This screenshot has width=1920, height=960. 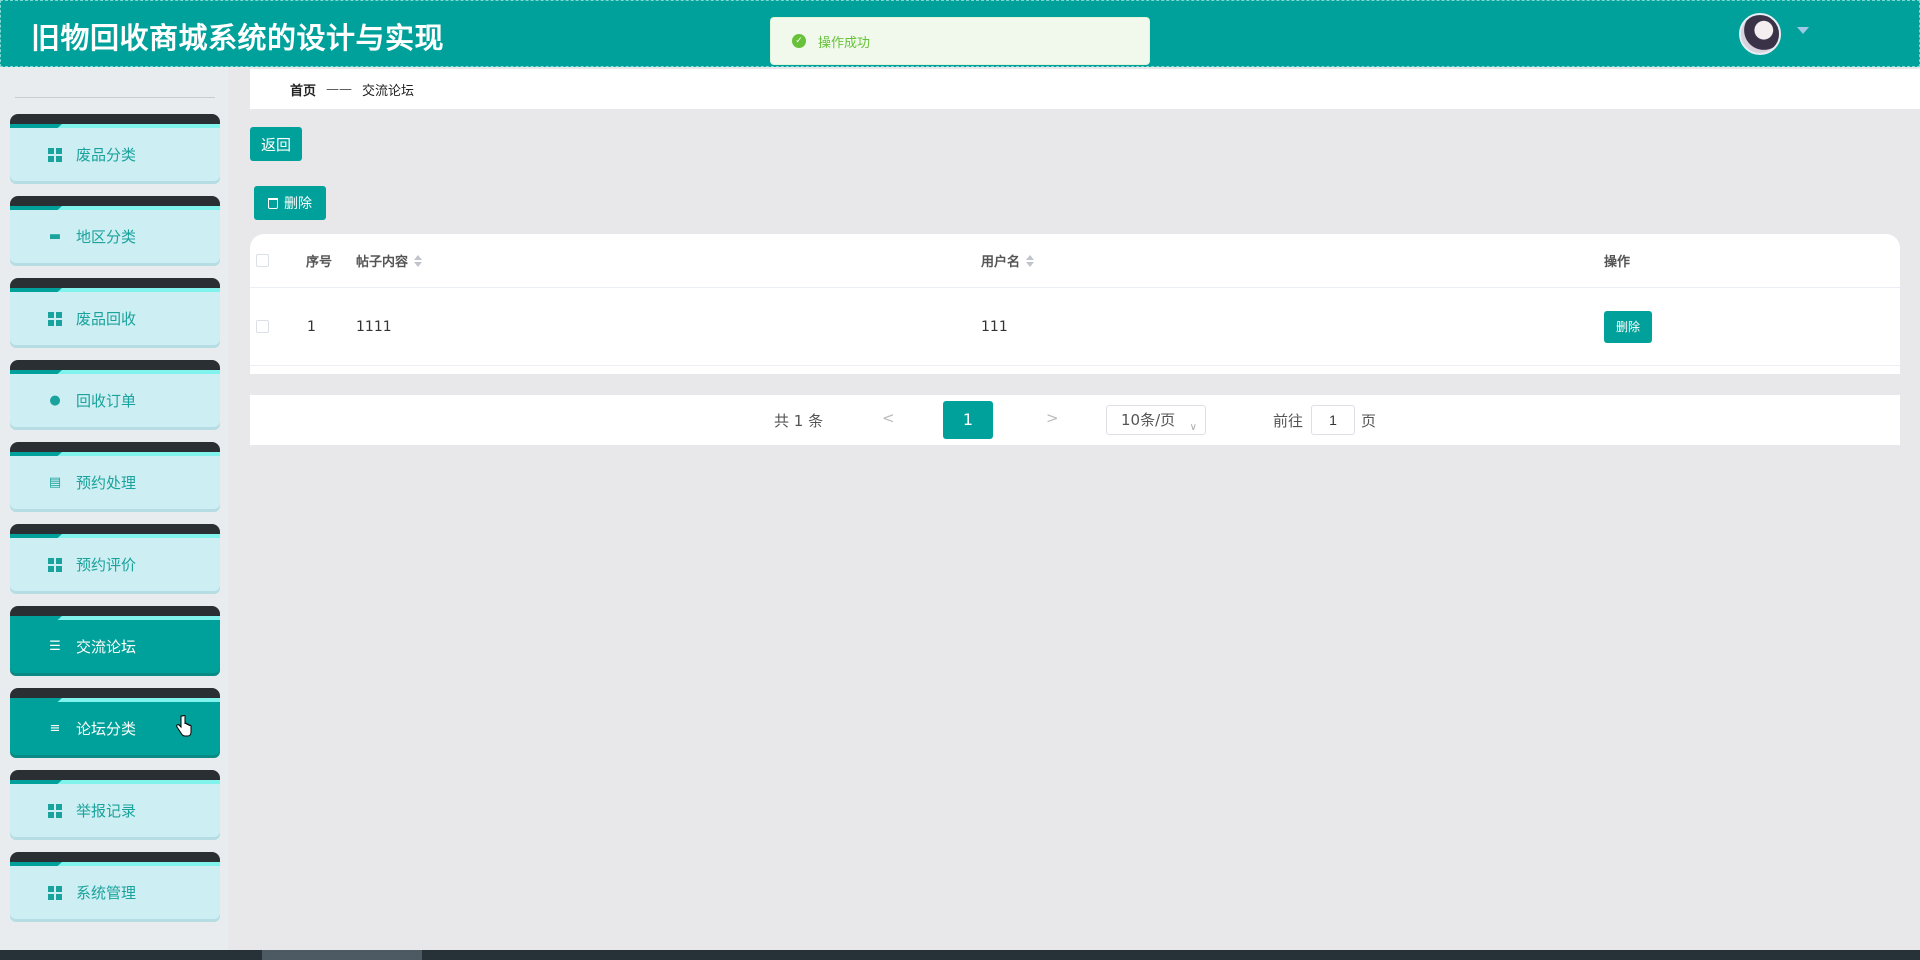 I want to click on chevron-down-icon, so click(x=1803, y=30).